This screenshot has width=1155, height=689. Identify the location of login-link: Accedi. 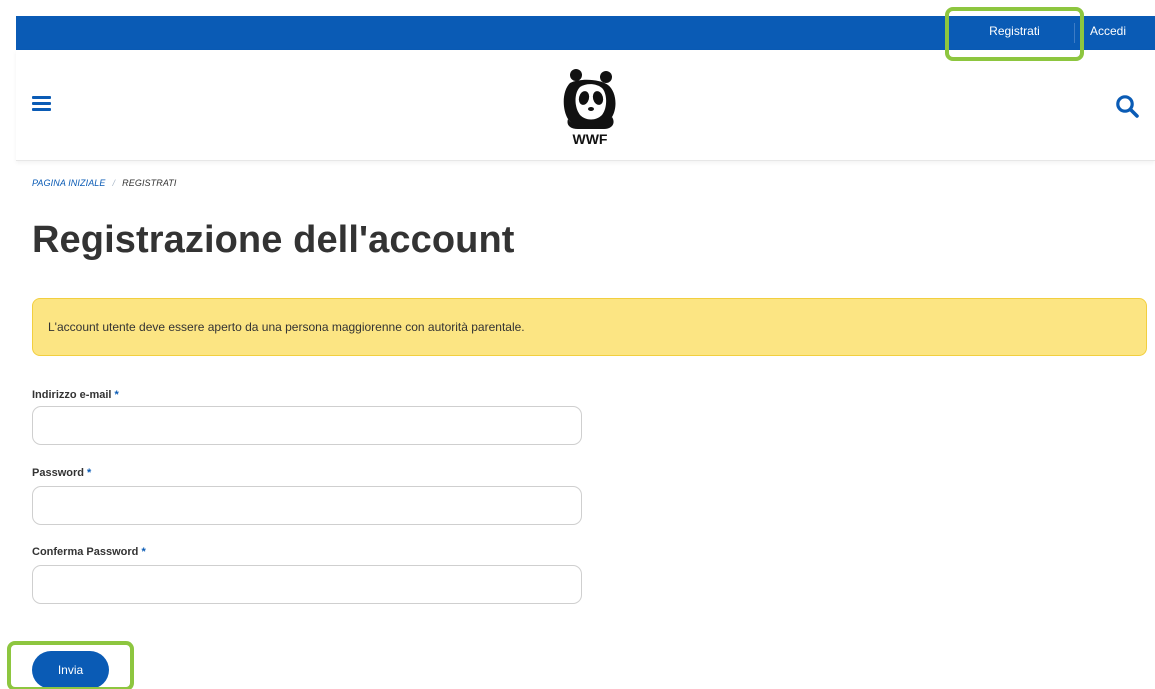
(1108, 33).